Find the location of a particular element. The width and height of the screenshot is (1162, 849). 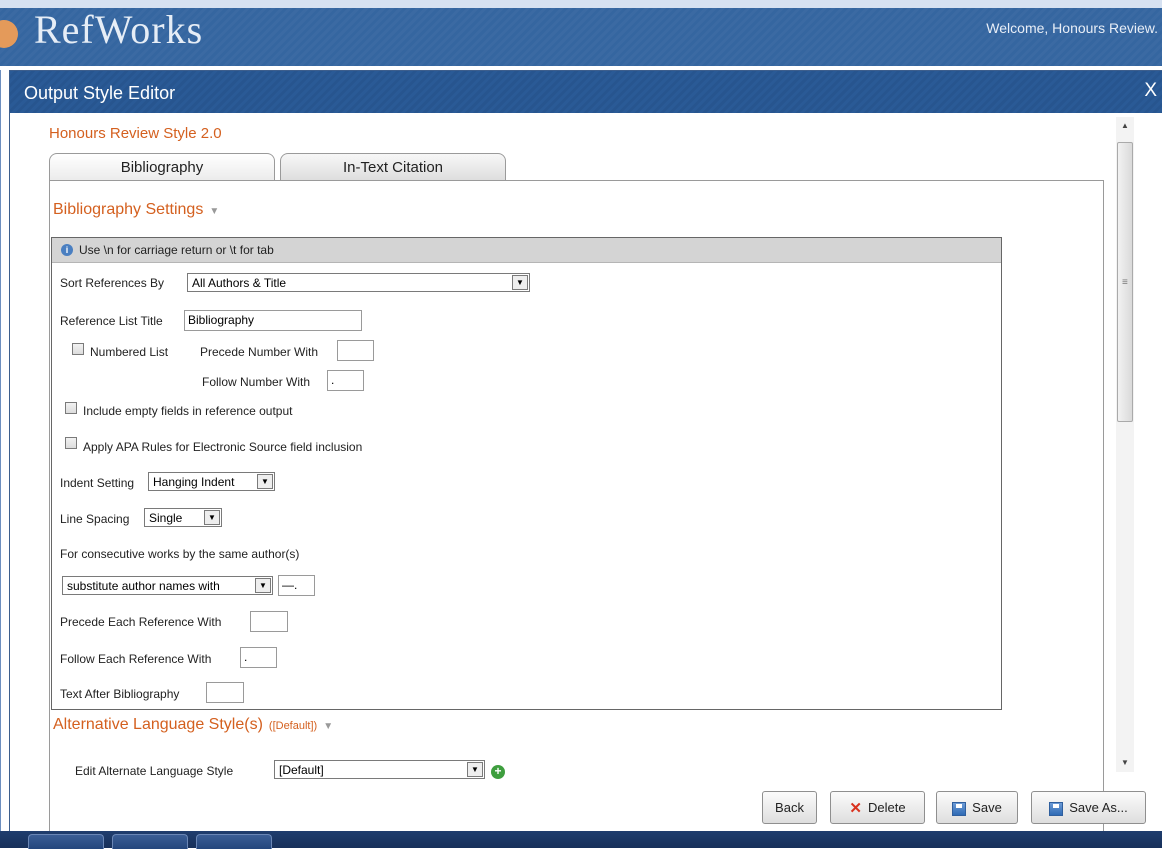

window-left-border is located at coordinates (0, 450).